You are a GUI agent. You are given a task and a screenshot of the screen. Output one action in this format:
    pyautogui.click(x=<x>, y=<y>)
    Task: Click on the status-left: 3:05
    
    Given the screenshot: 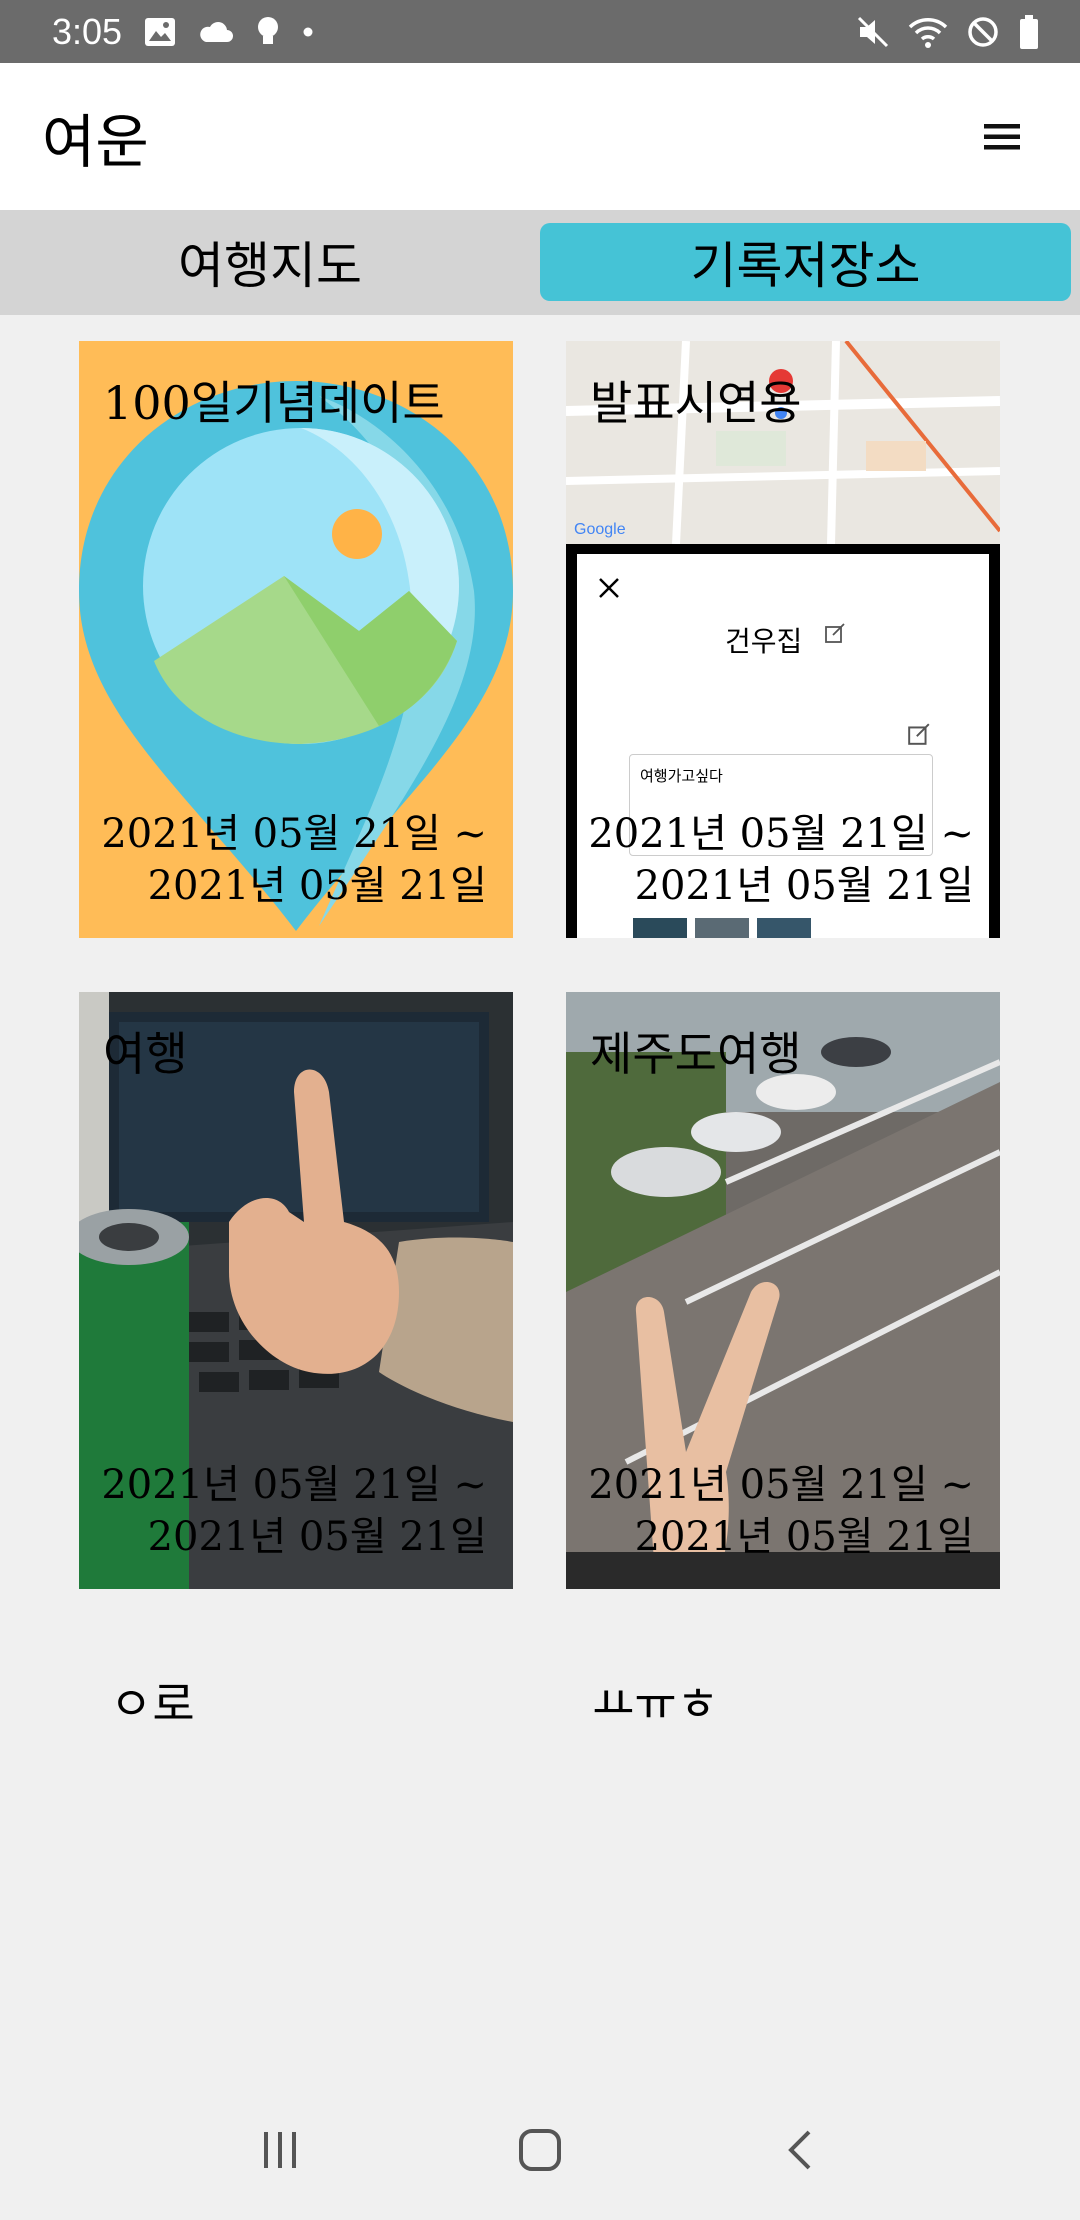 What is the action you would take?
    pyautogui.click(x=183, y=32)
    